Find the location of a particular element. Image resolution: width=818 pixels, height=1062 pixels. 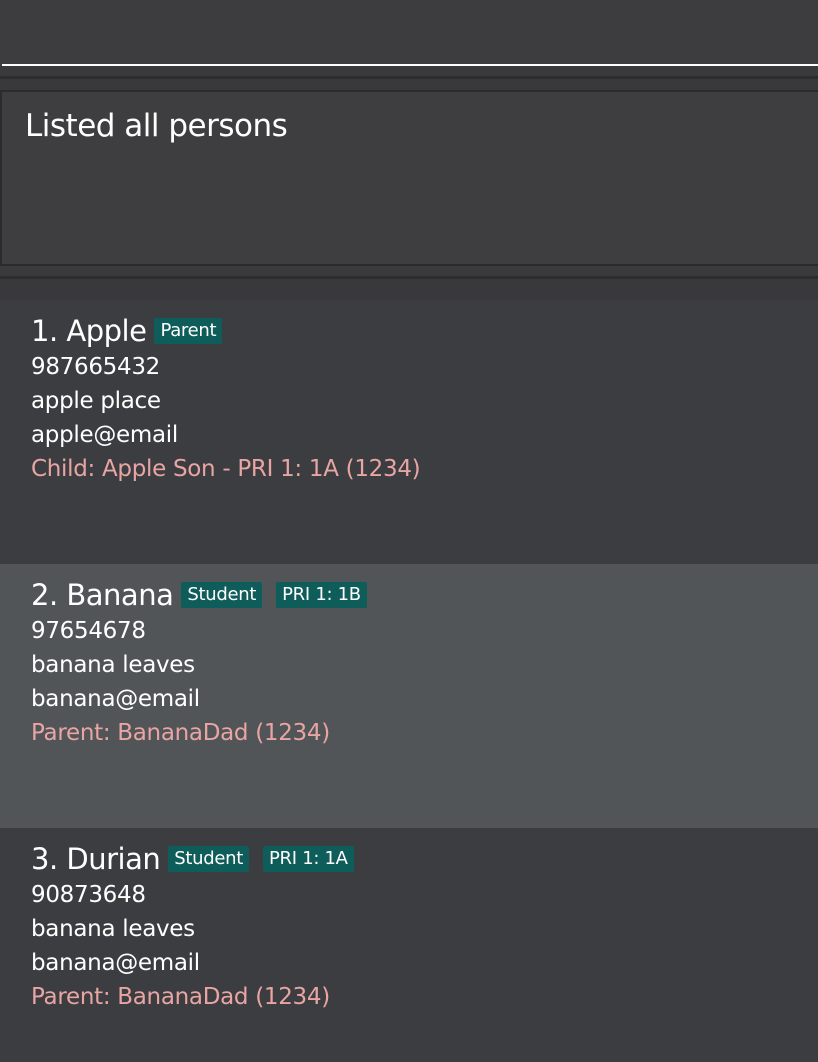

command-input is located at coordinates (410, 32).